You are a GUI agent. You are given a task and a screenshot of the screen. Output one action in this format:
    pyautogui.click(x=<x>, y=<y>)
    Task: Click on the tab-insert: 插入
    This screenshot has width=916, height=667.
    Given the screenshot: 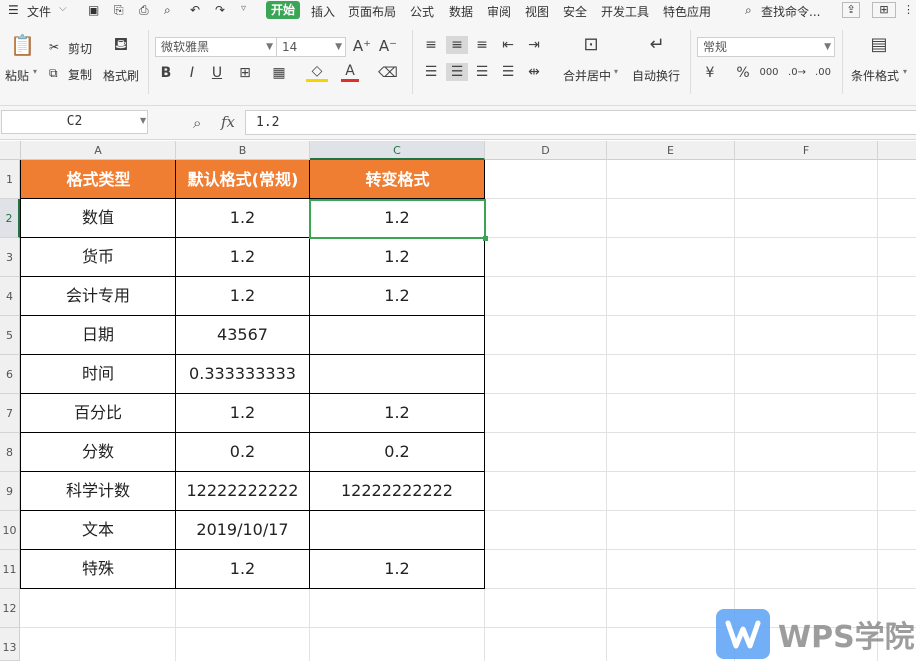 What is the action you would take?
    pyautogui.click(x=323, y=11)
    